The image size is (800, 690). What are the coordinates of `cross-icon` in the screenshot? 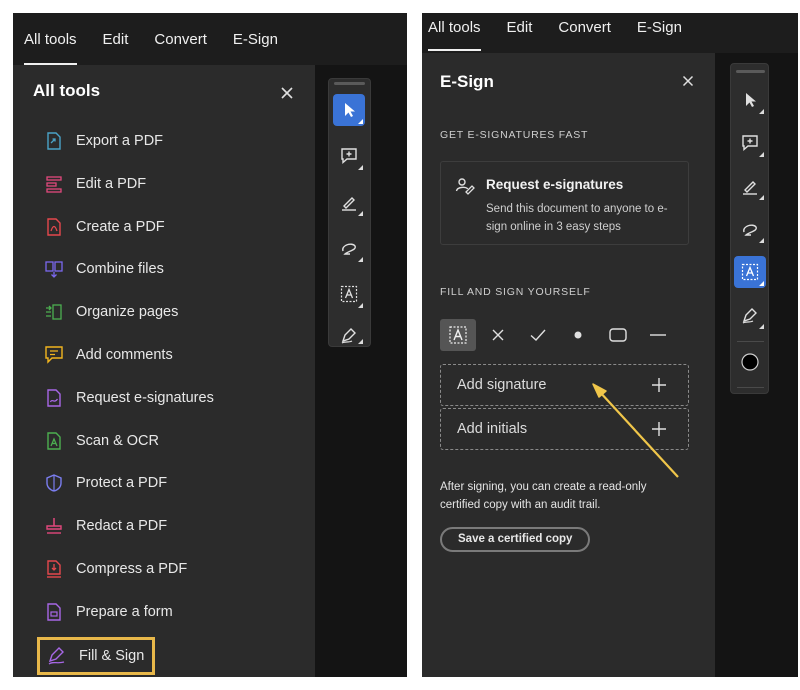 It's located at (498, 335).